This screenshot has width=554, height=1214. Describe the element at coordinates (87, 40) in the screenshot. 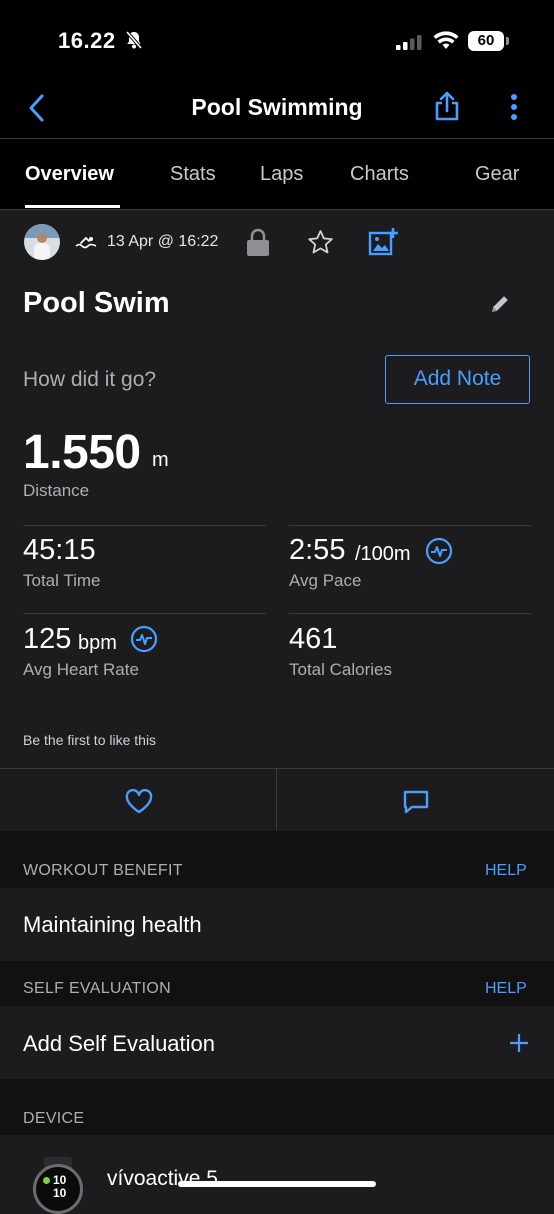

I see `status-time: 16.22` at that location.